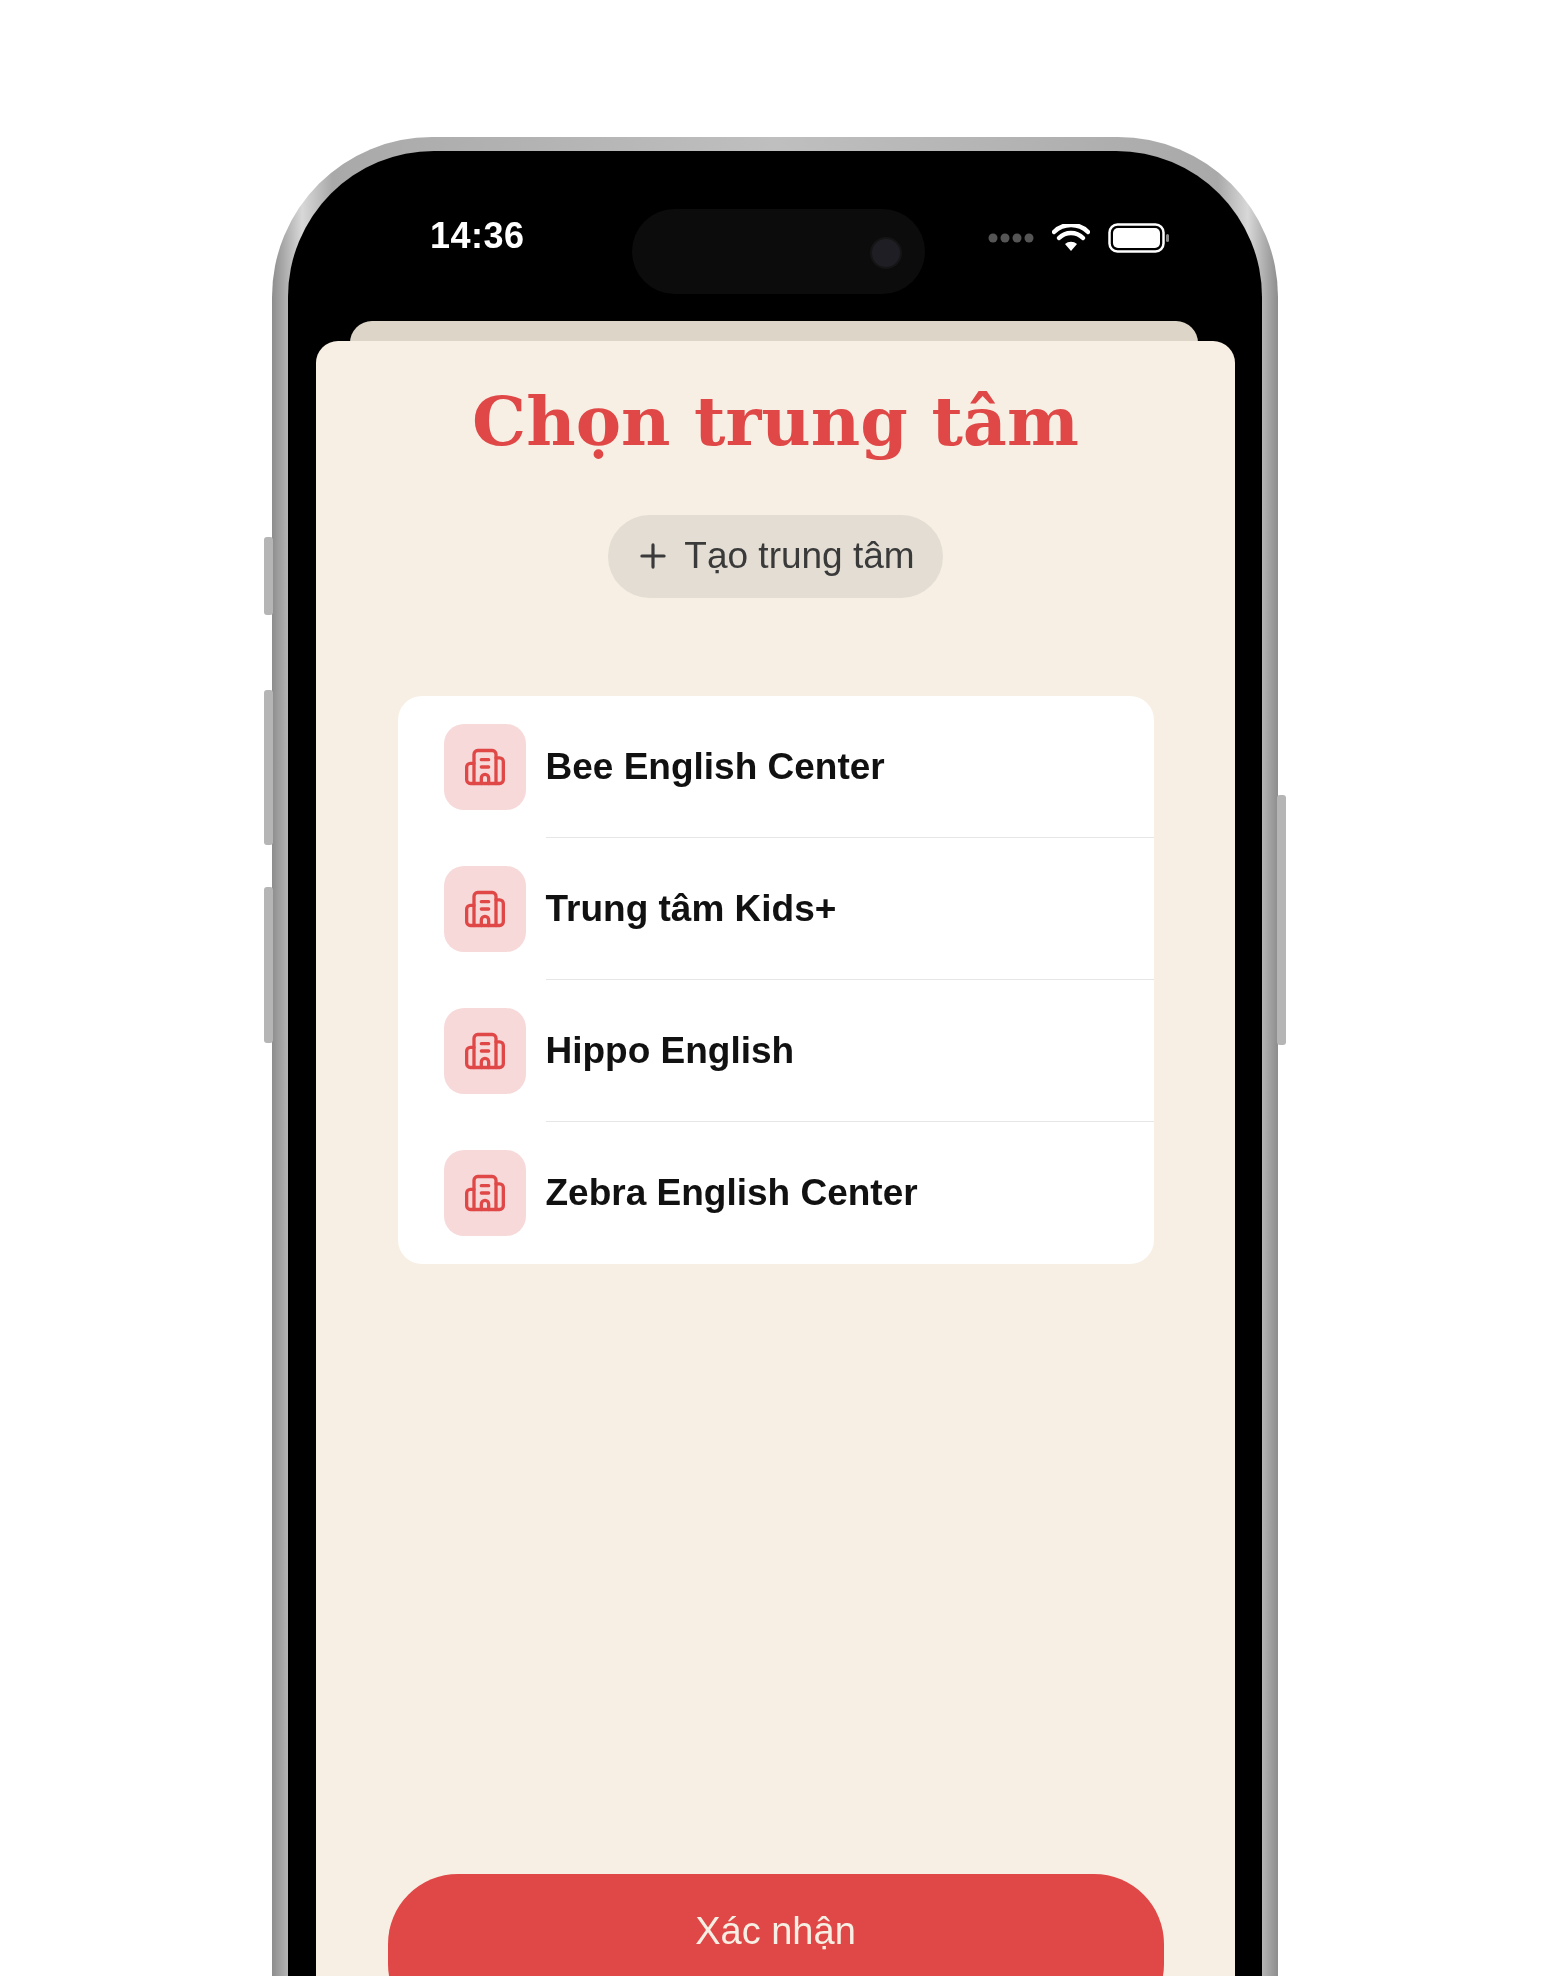 The height and width of the screenshot is (1976, 1552). I want to click on create-center-button: Tạo trung tâm, so click(775, 556).